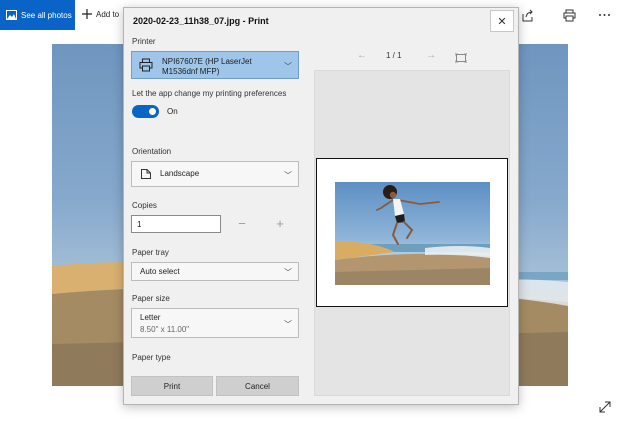 The height and width of the screenshot is (421, 620). What do you see at coordinates (180, 173) in the screenshot?
I see `orientation-value: Landscape` at bounding box center [180, 173].